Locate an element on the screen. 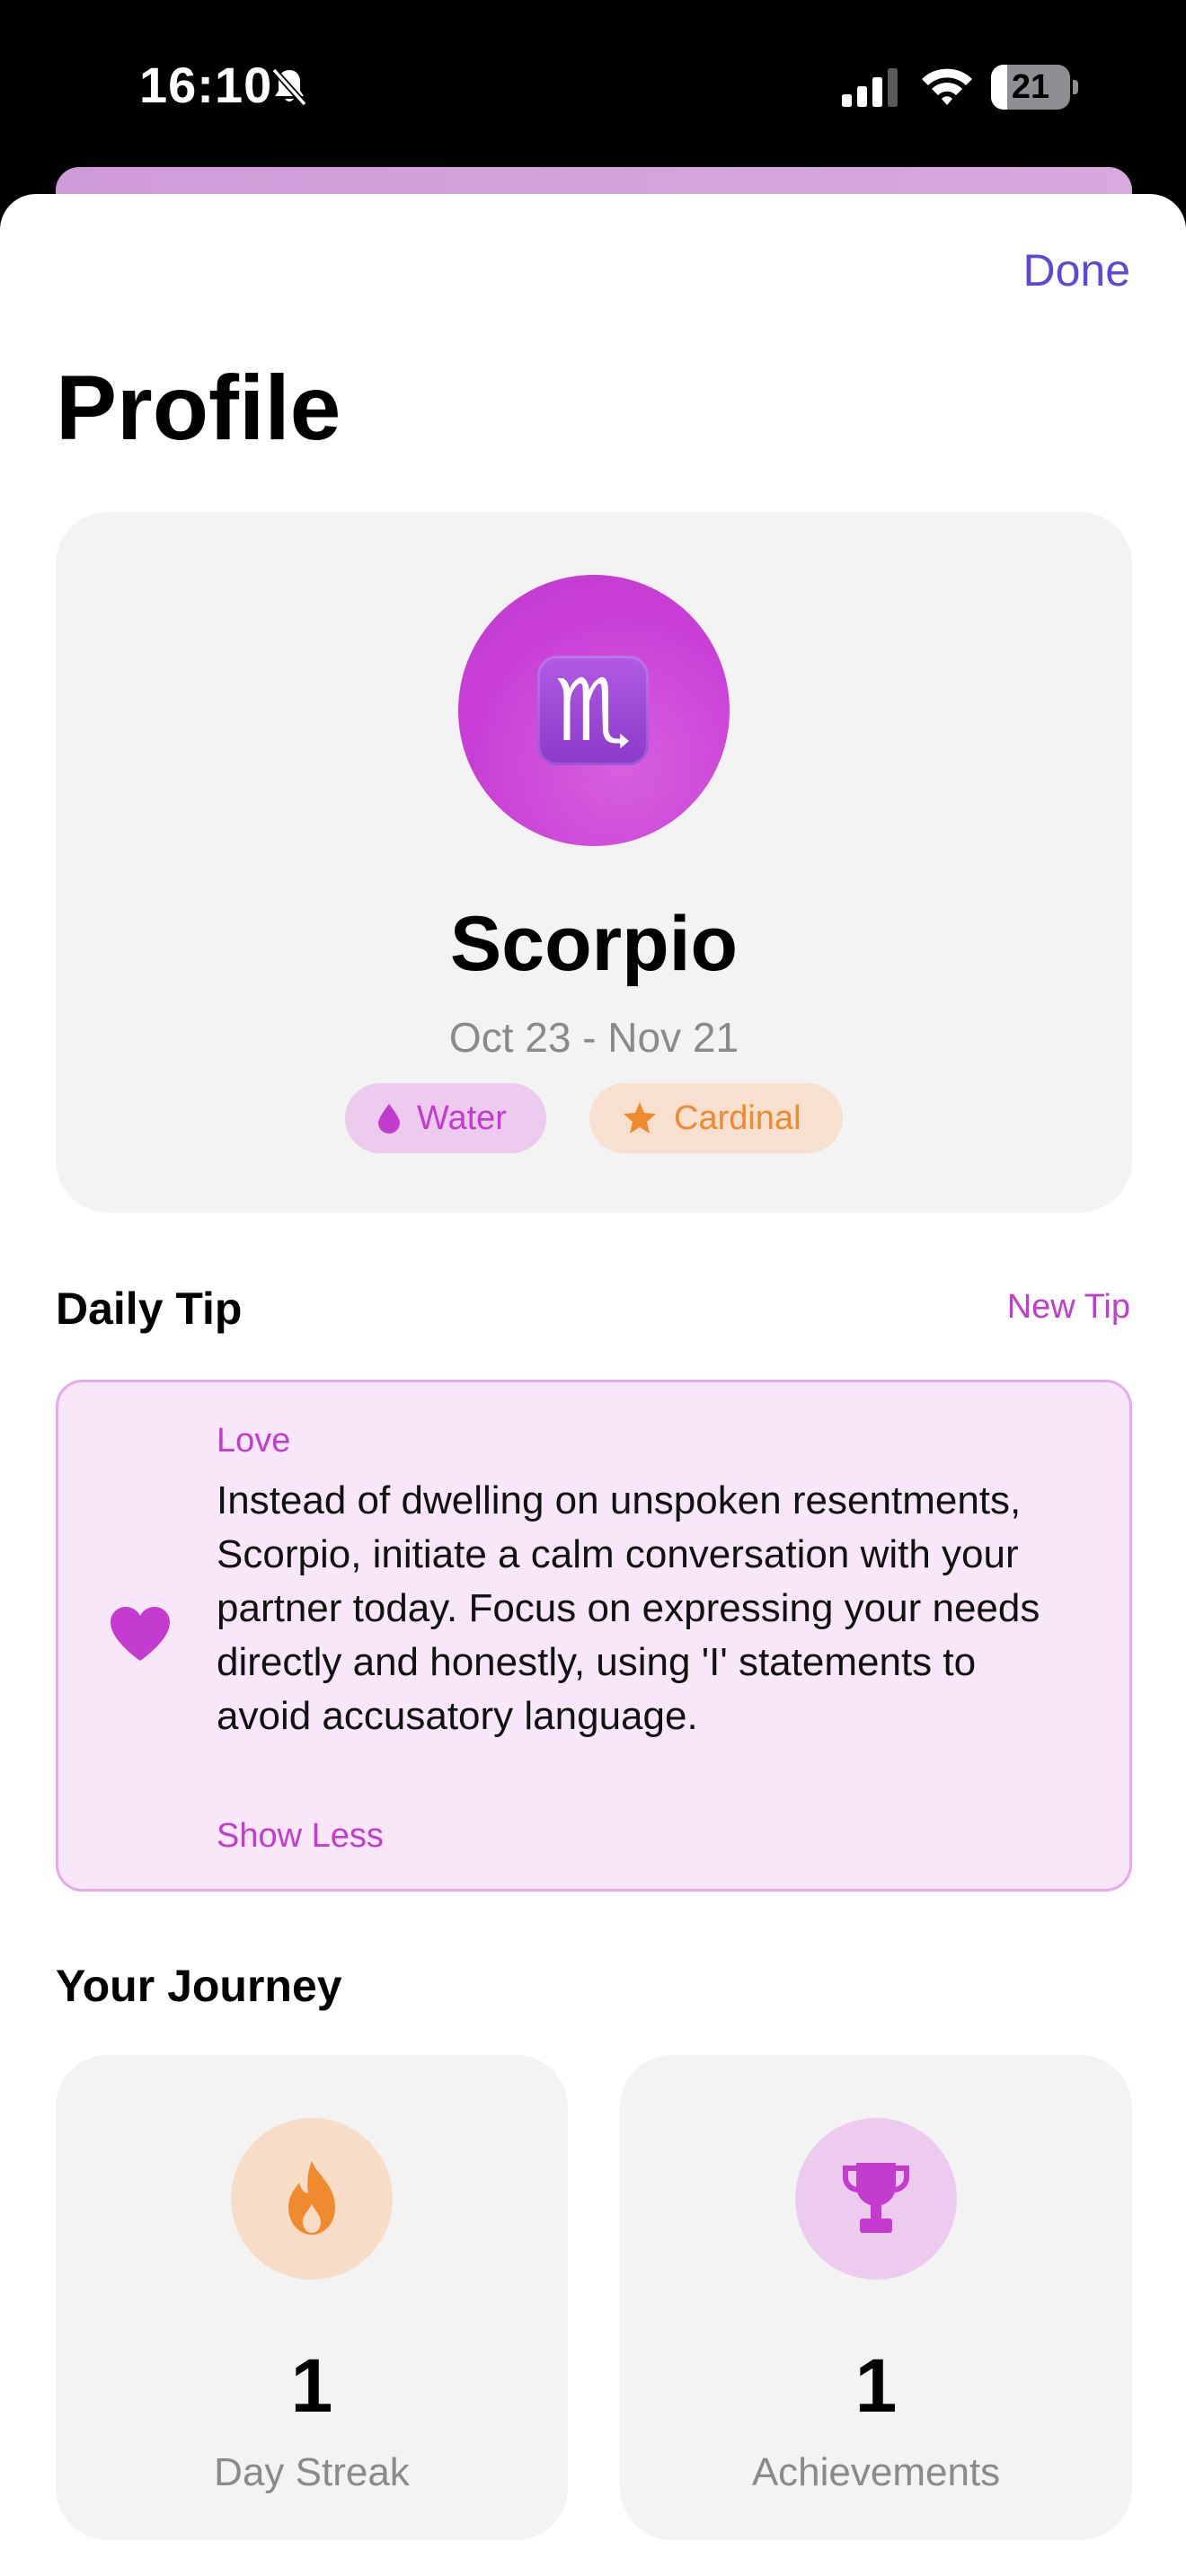 The height and width of the screenshot is (2576, 1186). zodiac-dates: Oct 23 - Nov 21 is located at coordinates (593, 1037).